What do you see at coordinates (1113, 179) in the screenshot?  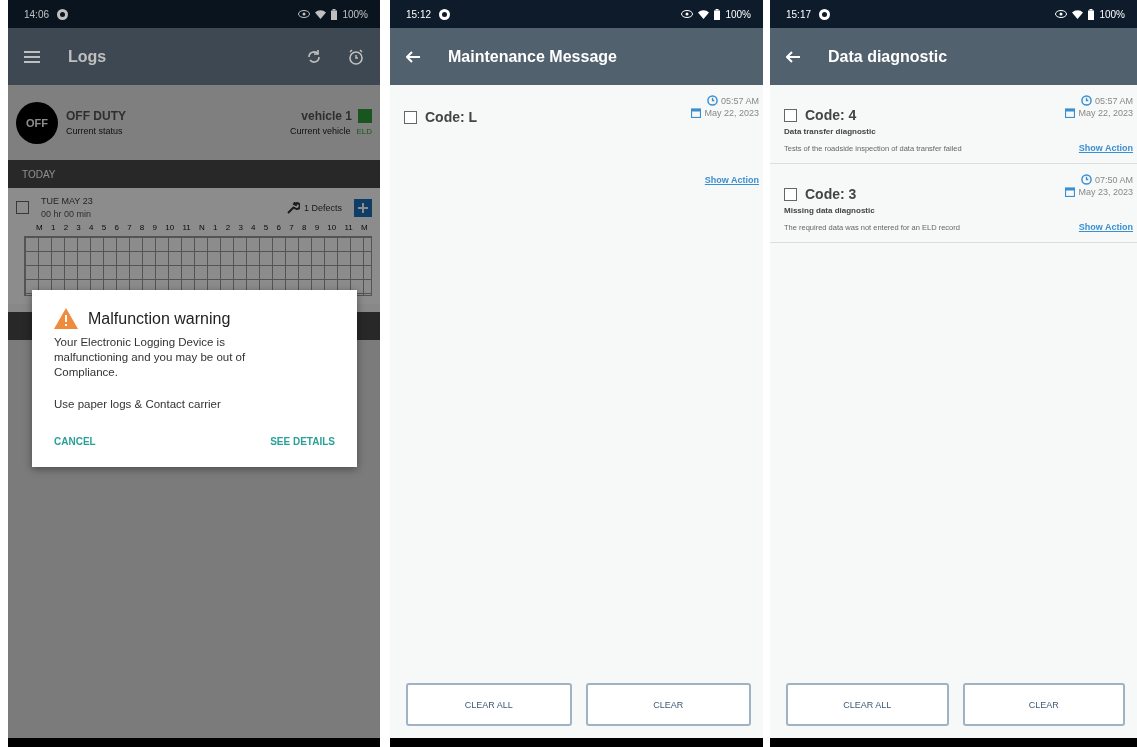 I see `message-time: 07:50 AM` at bounding box center [1113, 179].